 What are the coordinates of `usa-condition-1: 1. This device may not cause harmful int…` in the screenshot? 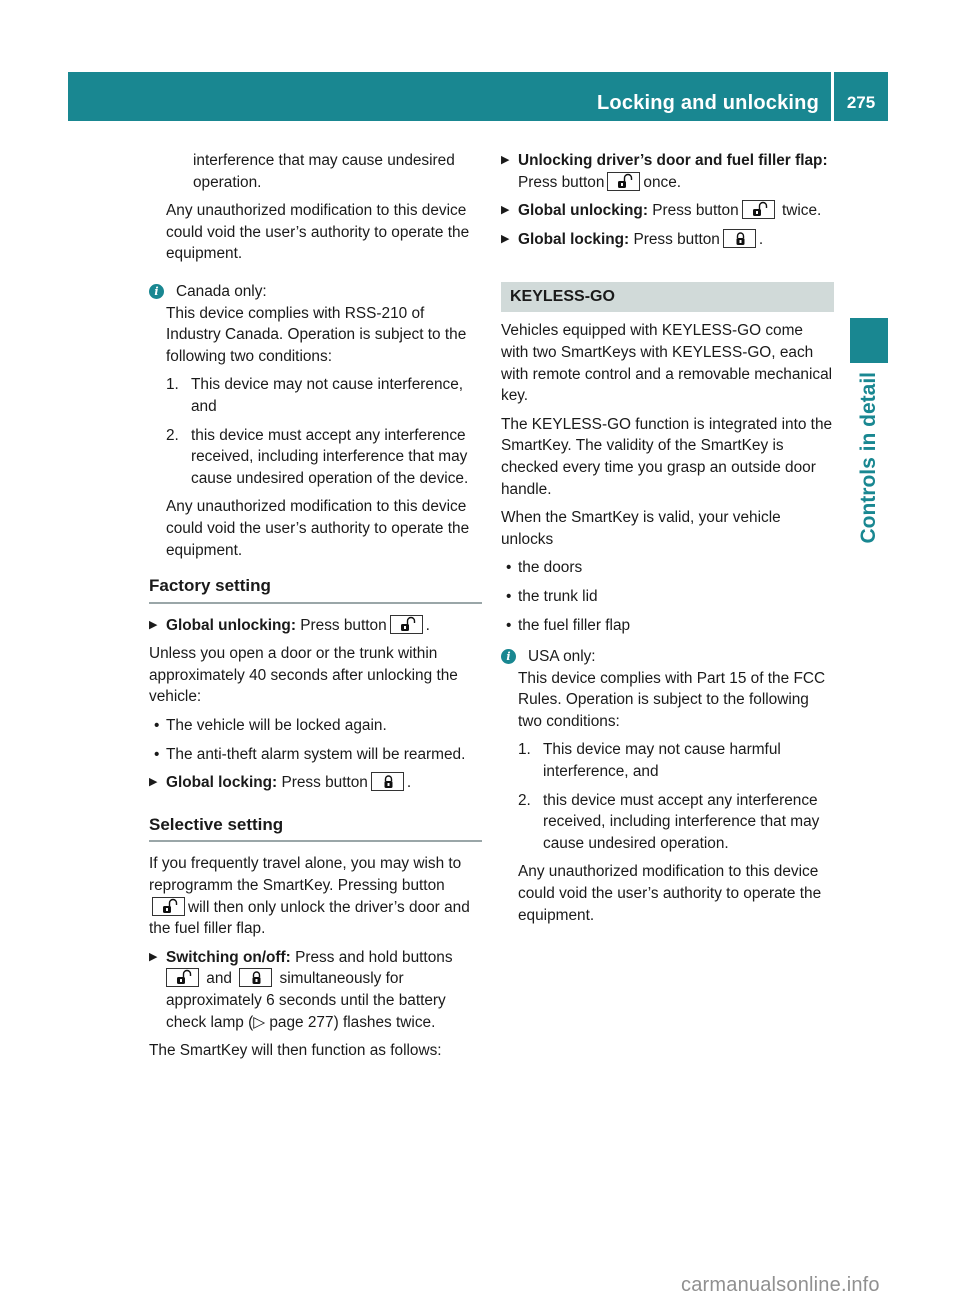 It's located at (667, 760).